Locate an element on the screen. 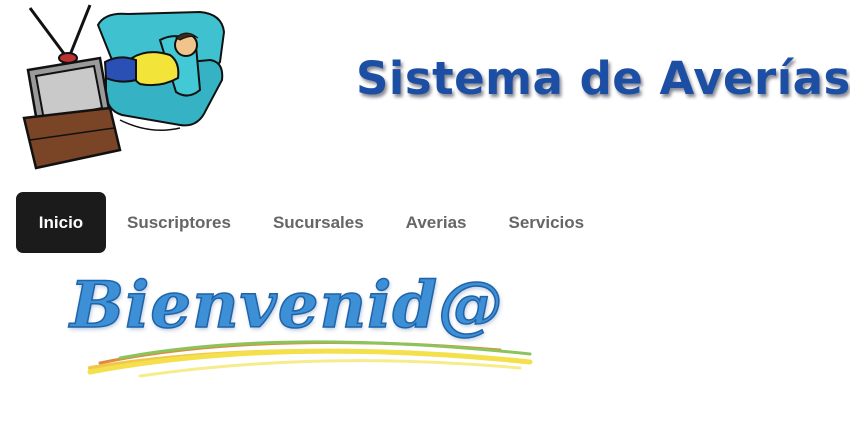  nav-item-averias: Averias is located at coordinates (436, 222).